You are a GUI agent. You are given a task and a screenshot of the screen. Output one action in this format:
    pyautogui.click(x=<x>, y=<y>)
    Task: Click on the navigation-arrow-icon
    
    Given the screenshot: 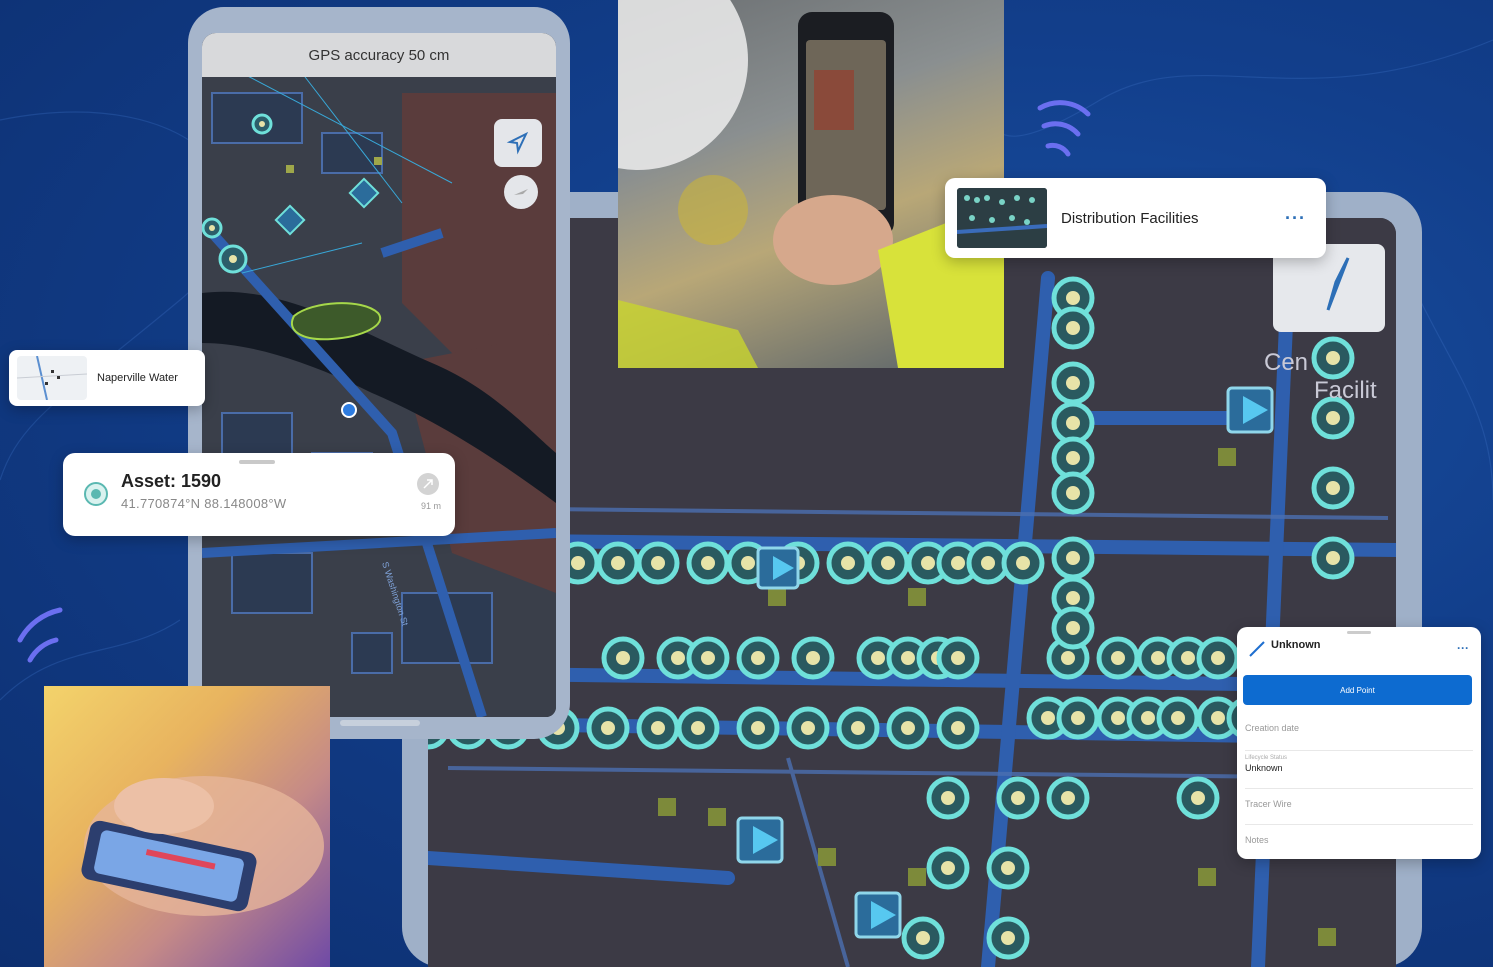 What is the action you would take?
    pyautogui.click(x=518, y=143)
    